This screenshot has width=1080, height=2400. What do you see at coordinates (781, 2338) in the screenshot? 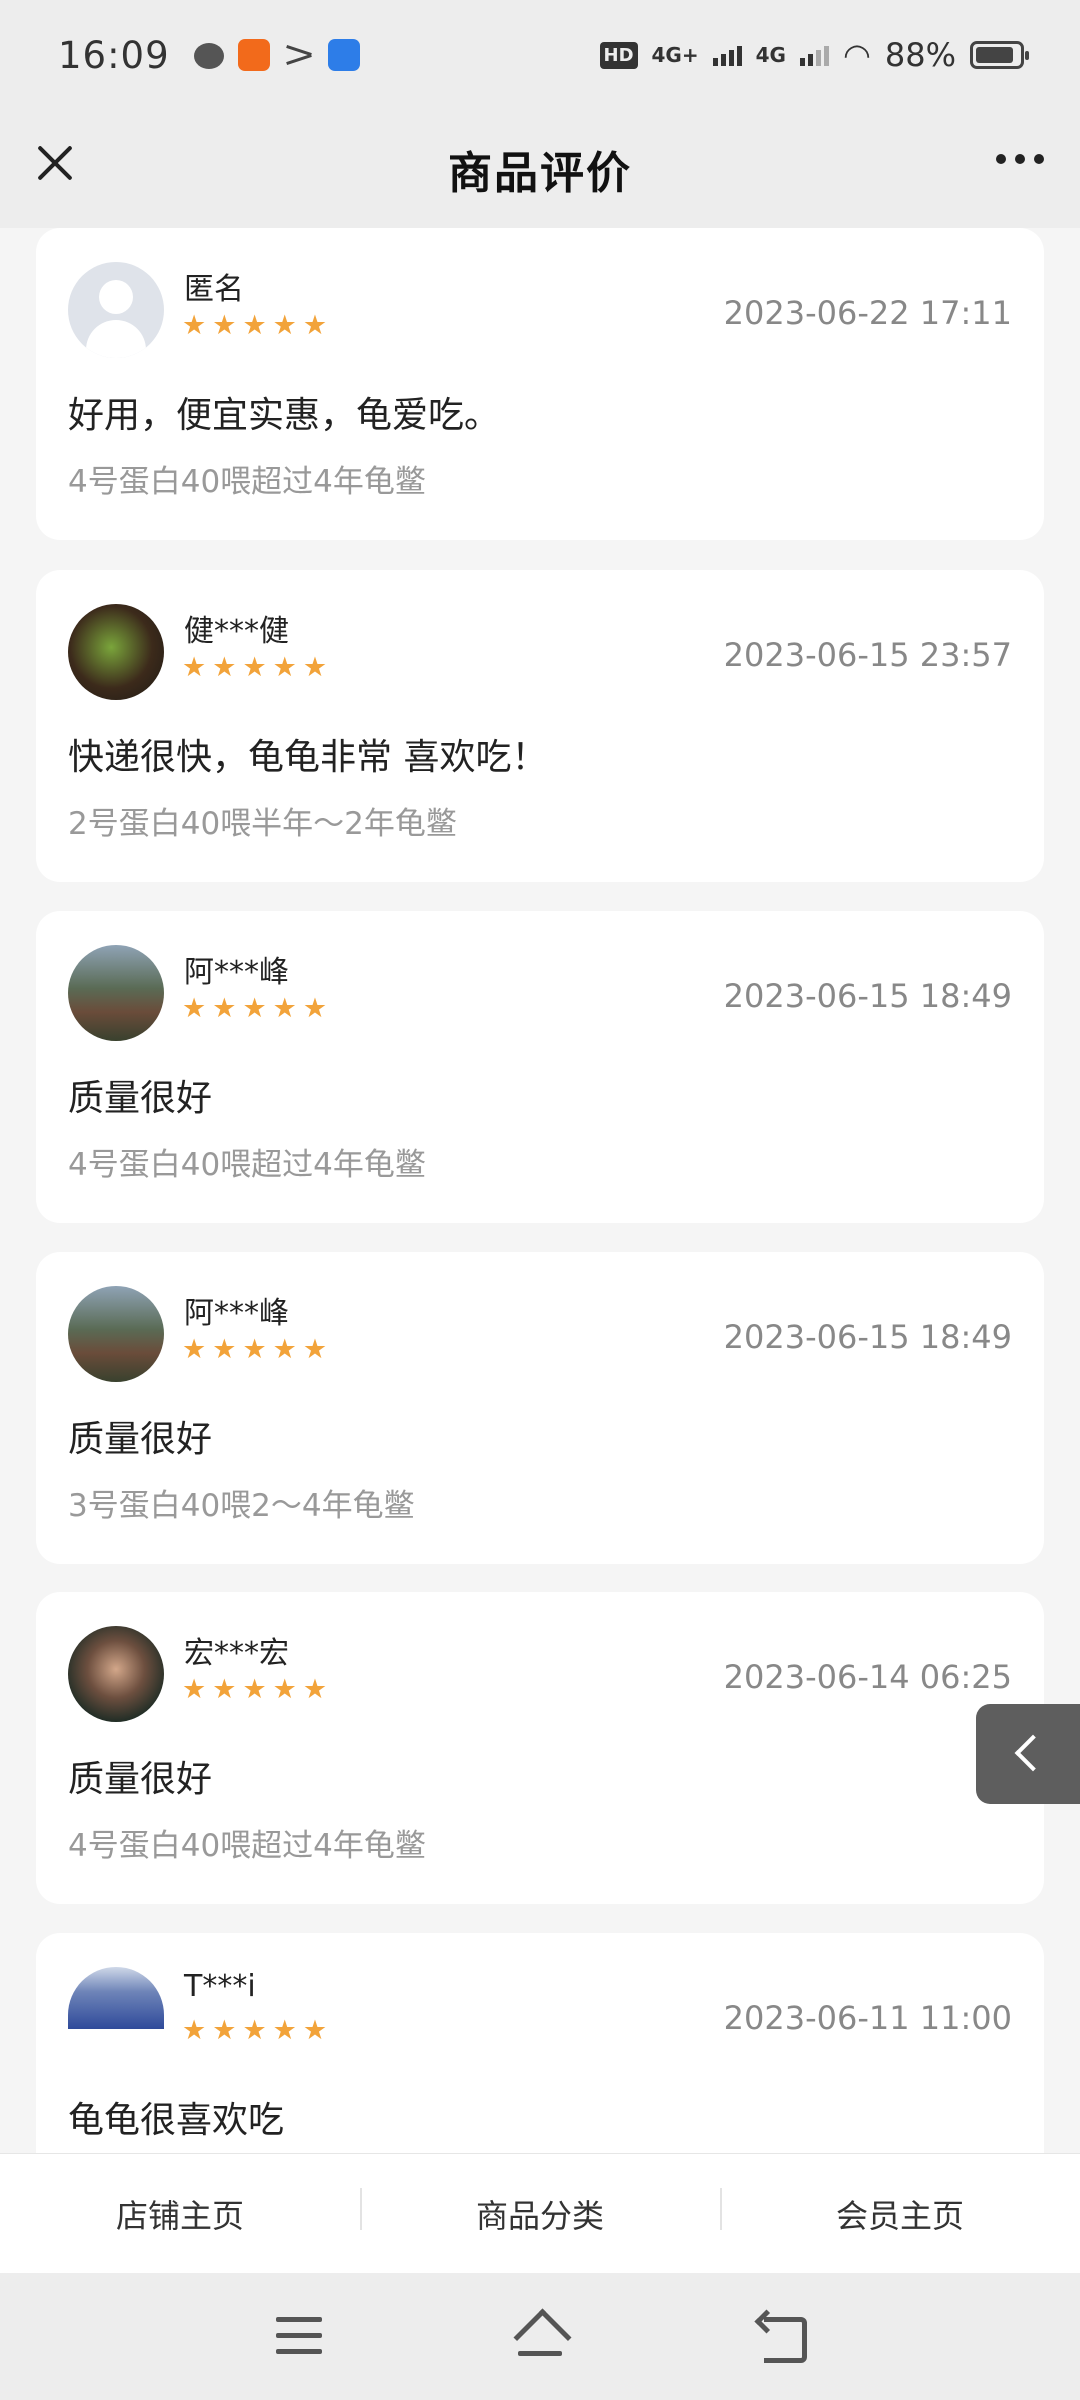
I see `back-icon` at bounding box center [781, 2338].